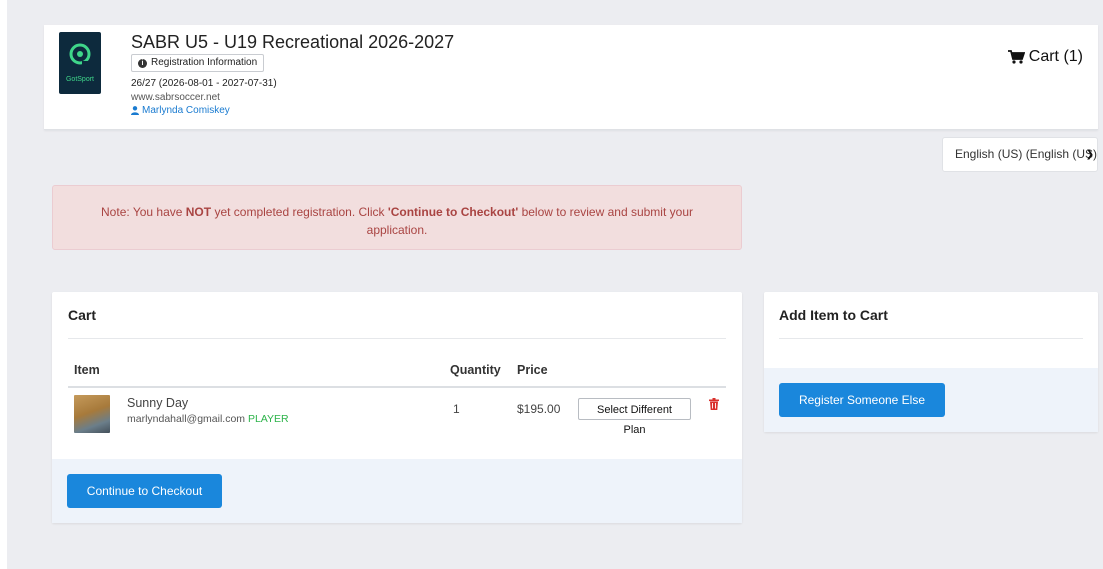  Describe the element at coordinates (456, 409) in the screenshot. I see `item-quantity: 1` at that location.